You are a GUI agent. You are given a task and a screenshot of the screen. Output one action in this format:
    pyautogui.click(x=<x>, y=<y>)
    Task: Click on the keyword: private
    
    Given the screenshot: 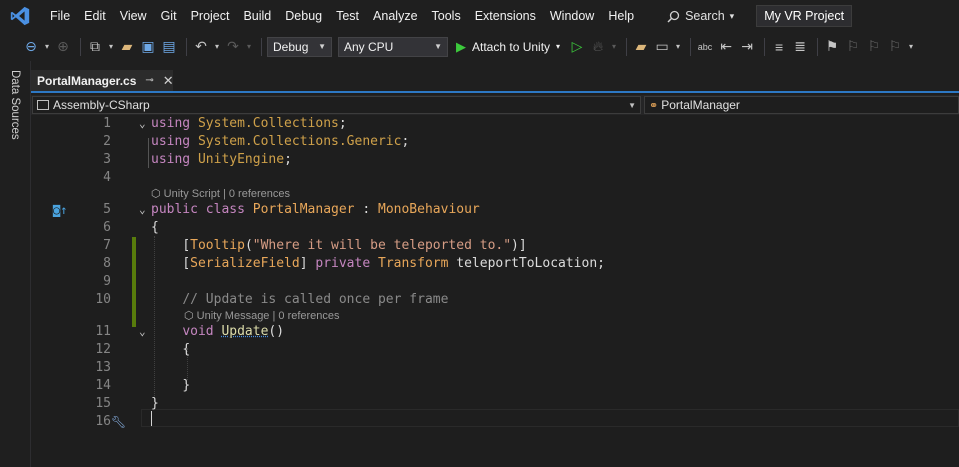 What is the action you would take?
    pyautogui.click(x=343, y=263)
    